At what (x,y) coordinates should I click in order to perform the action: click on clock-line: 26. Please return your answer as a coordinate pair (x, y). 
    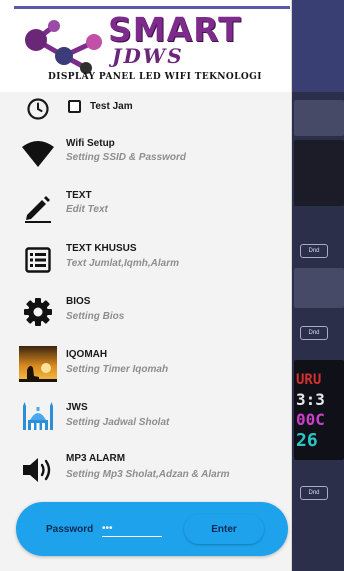
    Looking at the image, I should click on (307, 440).